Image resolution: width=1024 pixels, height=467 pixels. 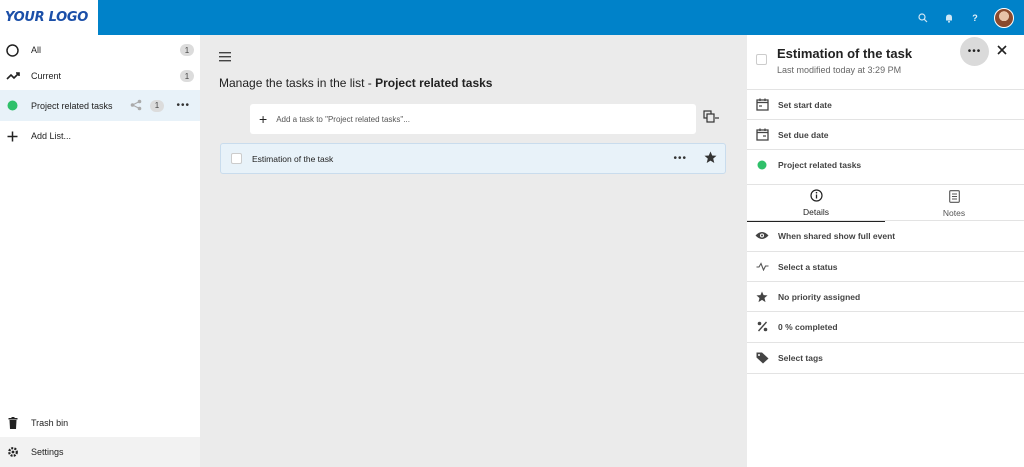 I want to click on priority-label: No priority assigned, so click(x=819, y=296).